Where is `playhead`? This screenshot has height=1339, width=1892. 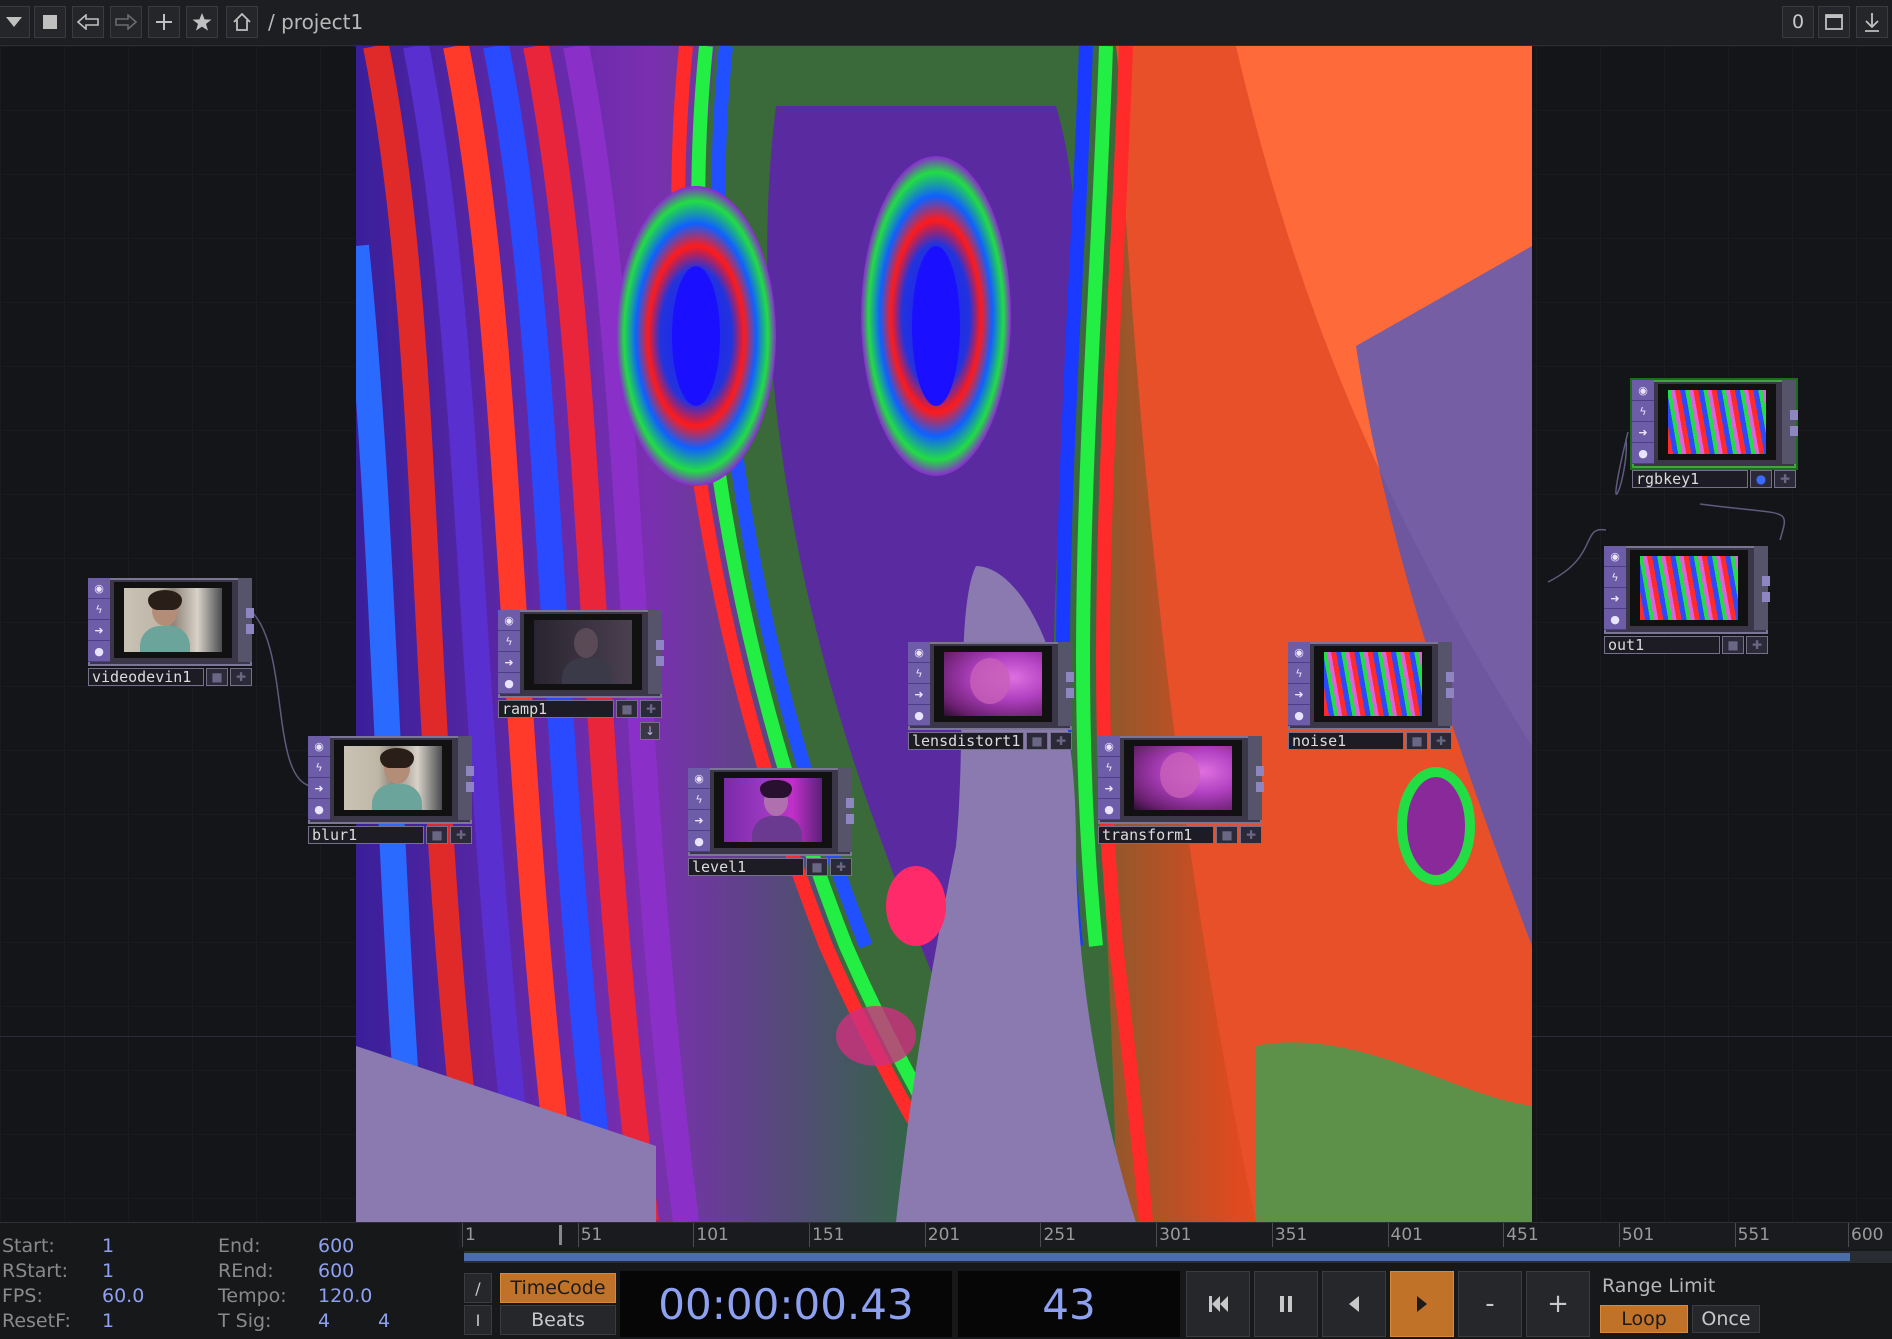
playhead is located at coordinates (561, 1235).